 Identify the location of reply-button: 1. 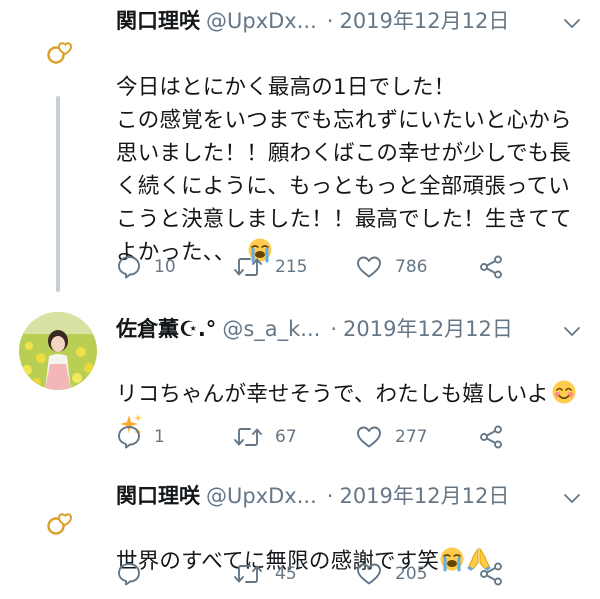
(140, 437).